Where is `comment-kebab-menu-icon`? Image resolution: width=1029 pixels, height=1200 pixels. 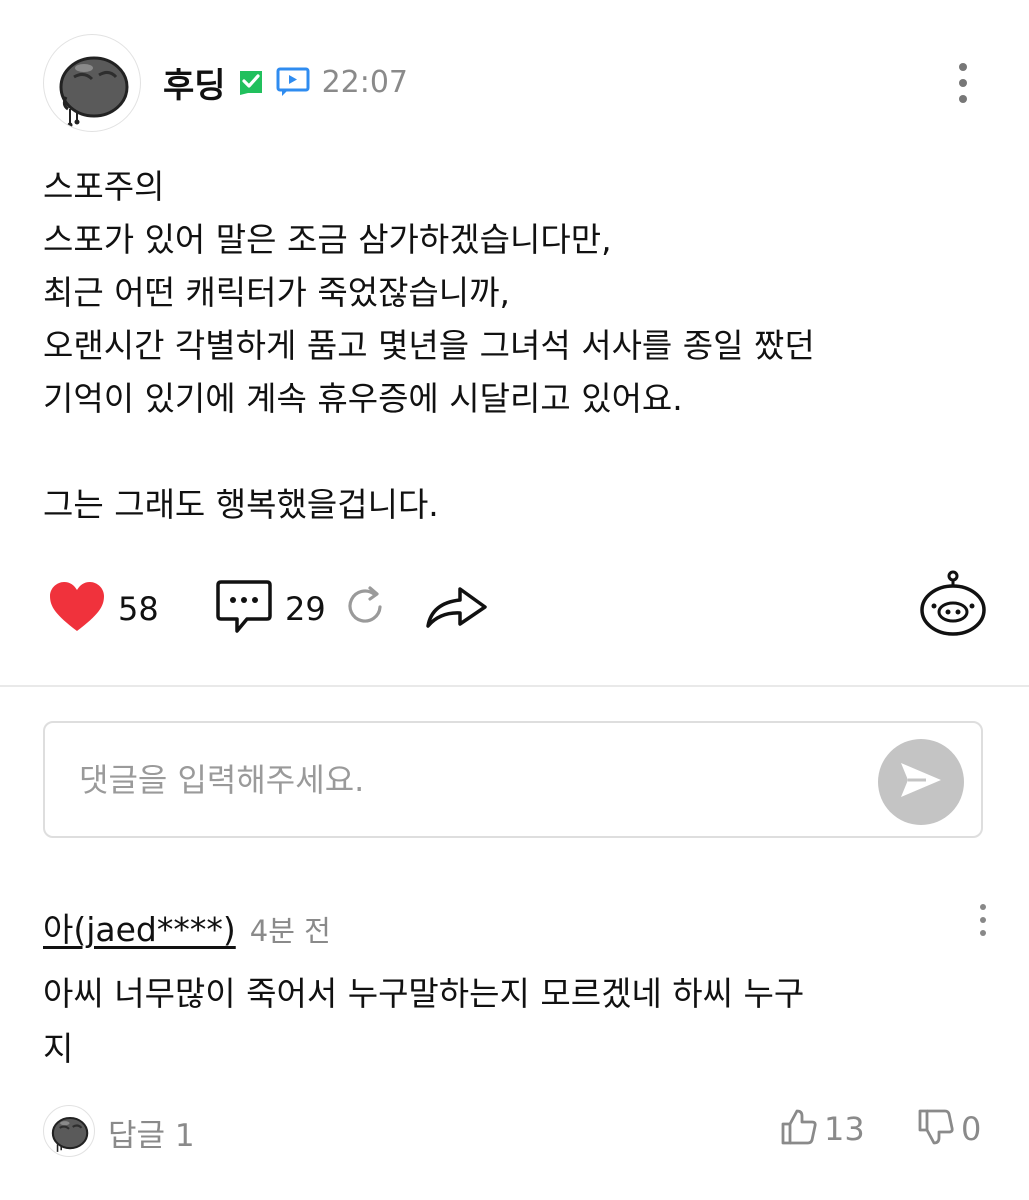 comment-kebab-menu-icon is located at coordinates (983, 920).